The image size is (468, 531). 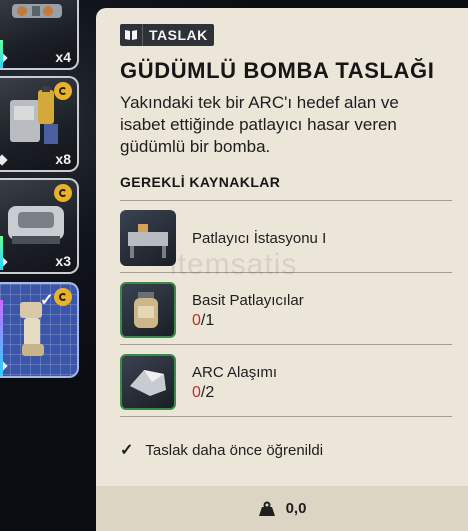 I want to click on workbench-icon, so click(x=148, y=238).